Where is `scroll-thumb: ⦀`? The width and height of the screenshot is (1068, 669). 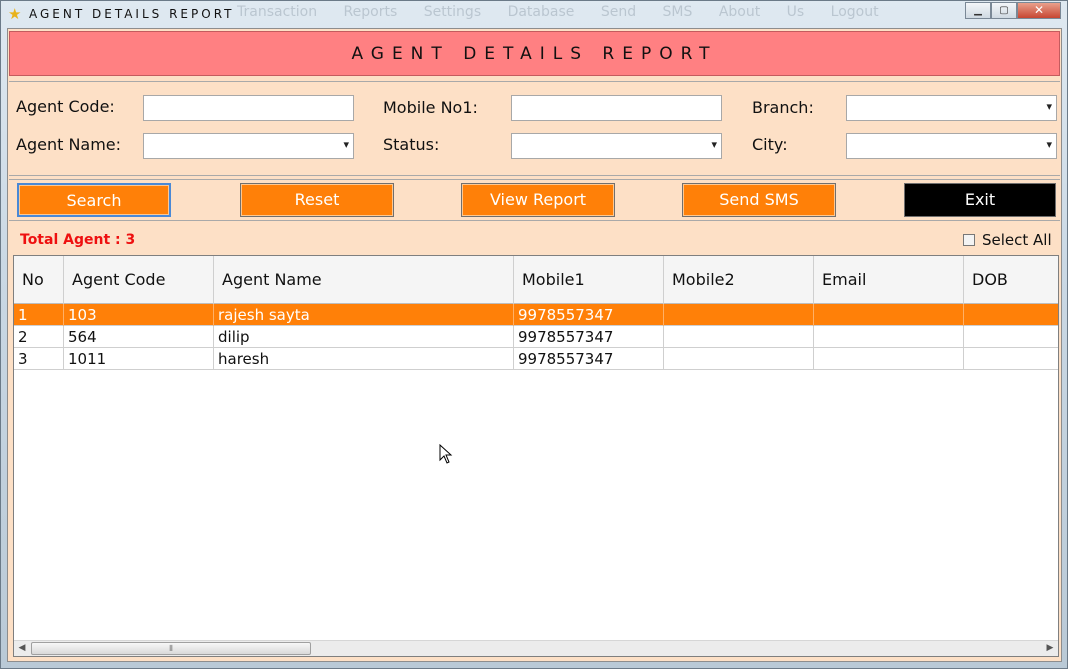
scroll-thumb: ⦀ is located at coordinates (171, 648).